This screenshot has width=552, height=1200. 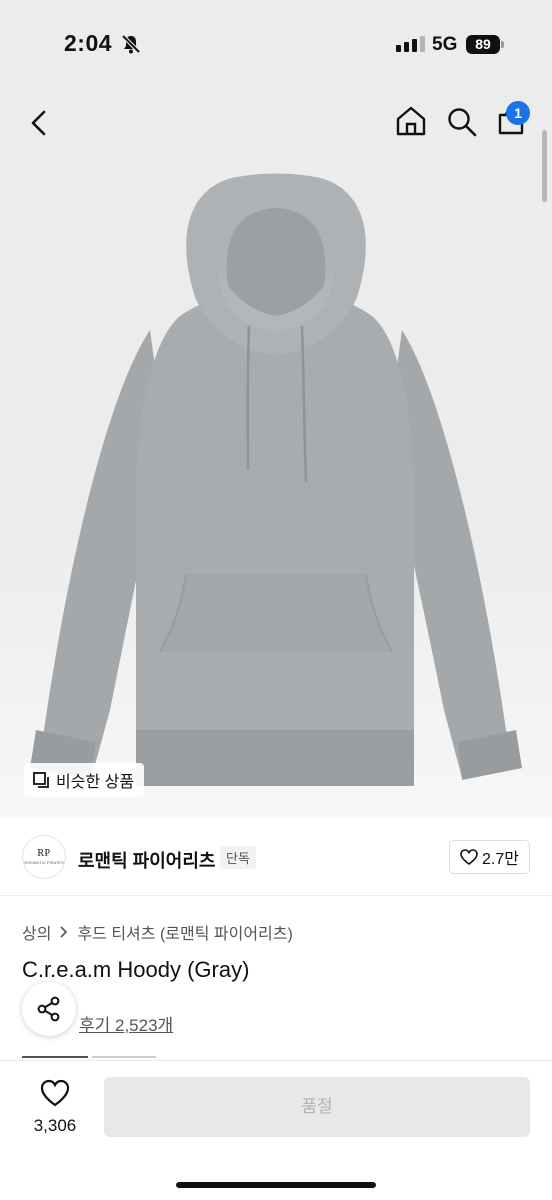 What do you see at coordinates (411, 121) in the screenshot?
I see `home-icon` at bounding box center [411, 121].